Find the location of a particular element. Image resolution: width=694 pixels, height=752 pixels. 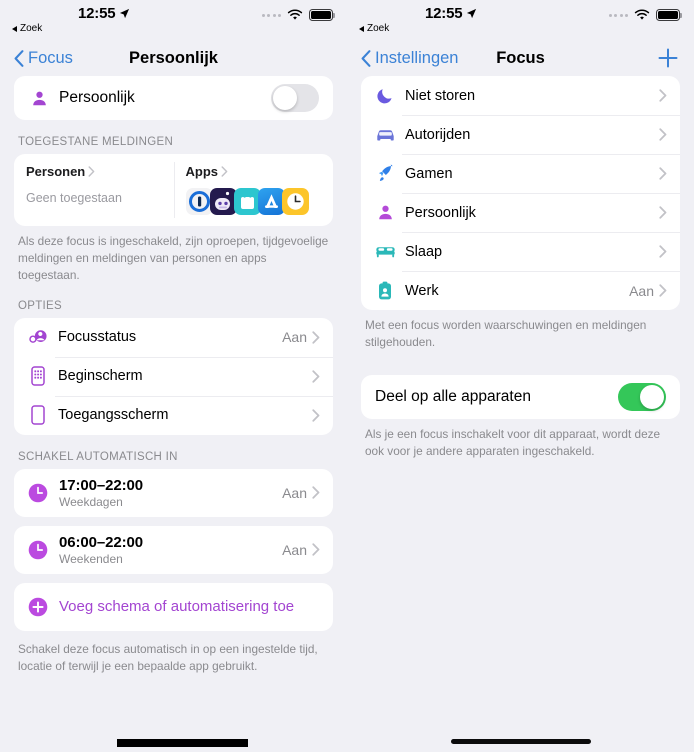

share-toggle-row: Deel op alle apparaten is located at coordinates (520, 397).